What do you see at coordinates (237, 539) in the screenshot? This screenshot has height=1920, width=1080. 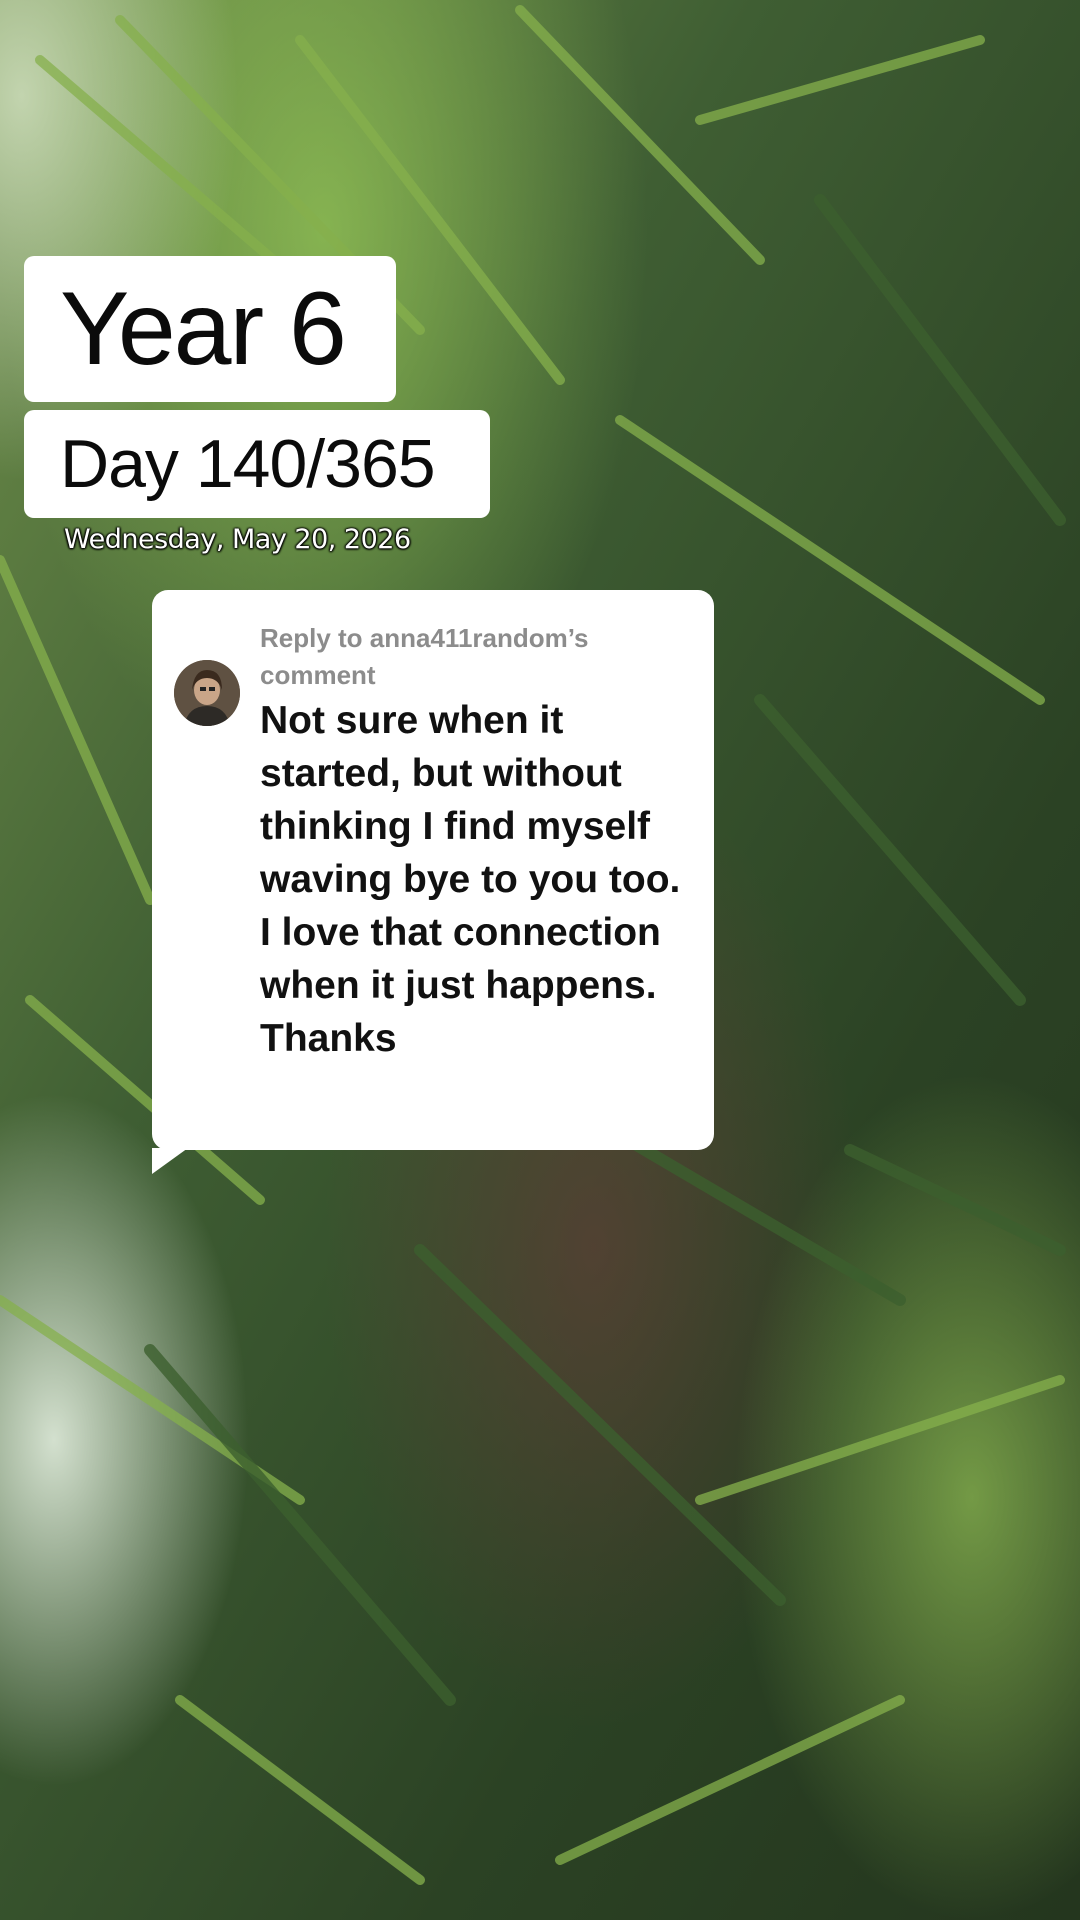 I see `date-label: Wednesday, May 20, 2026` at bounding box center [237, 539].